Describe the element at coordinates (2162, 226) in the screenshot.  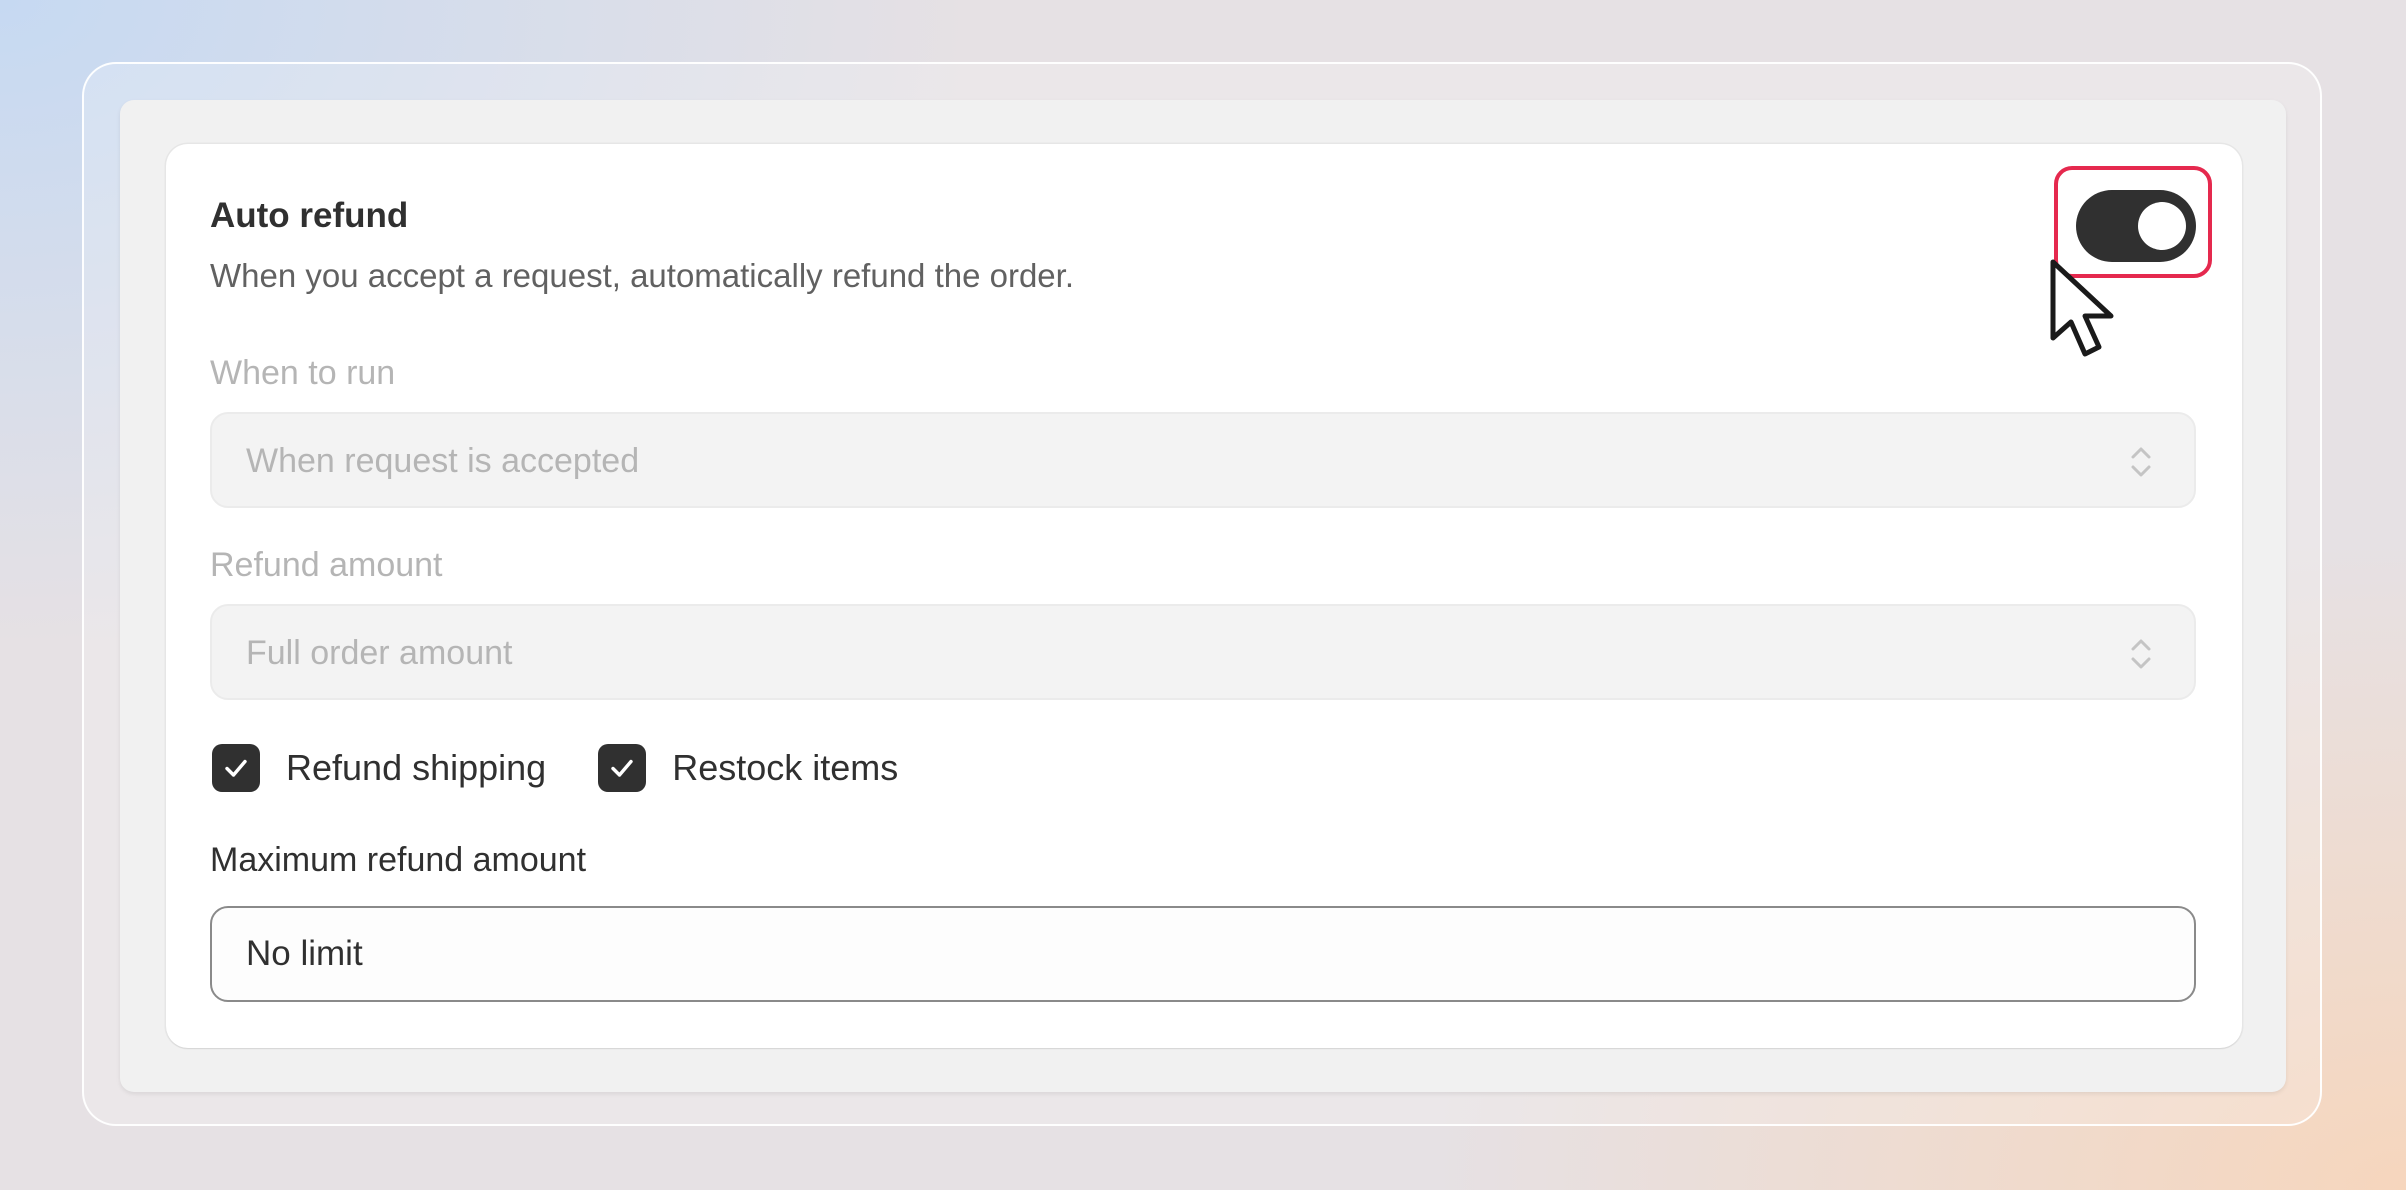
I see `toggle-knob` at that location.